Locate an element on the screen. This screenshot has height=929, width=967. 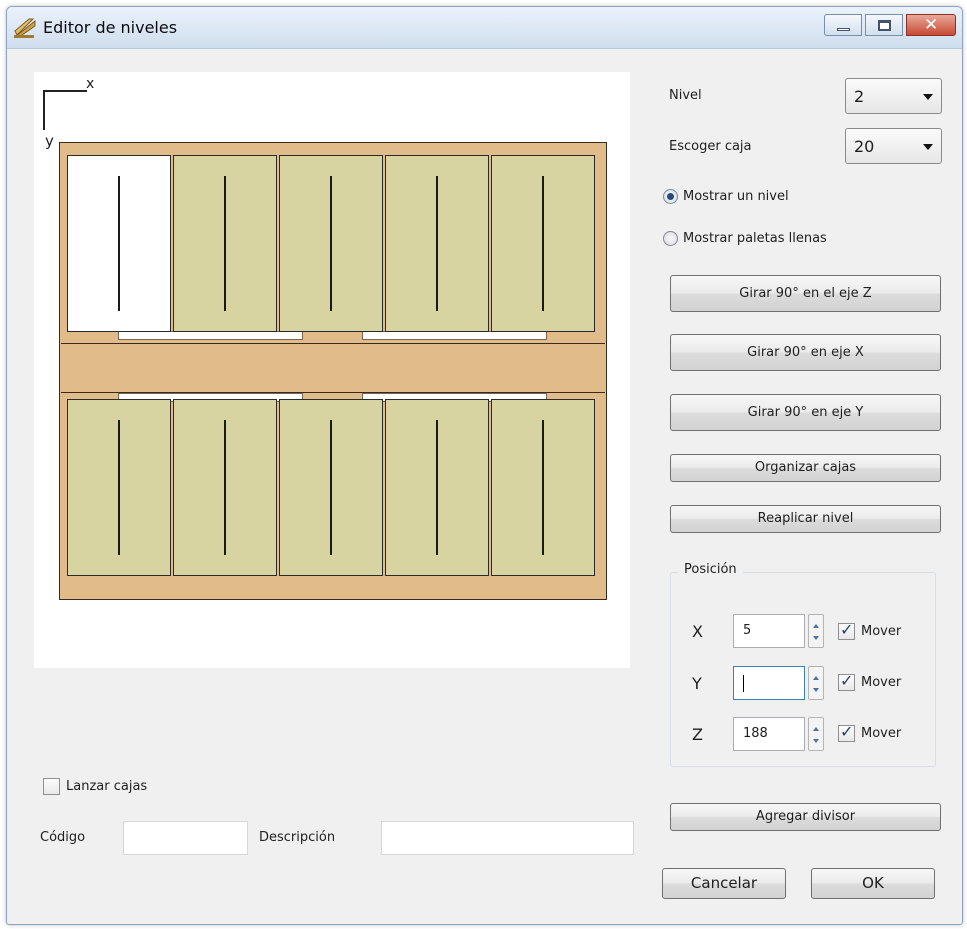
rotate-y-label: Girar 90° en eje Y is located at coordinates (805, 412).